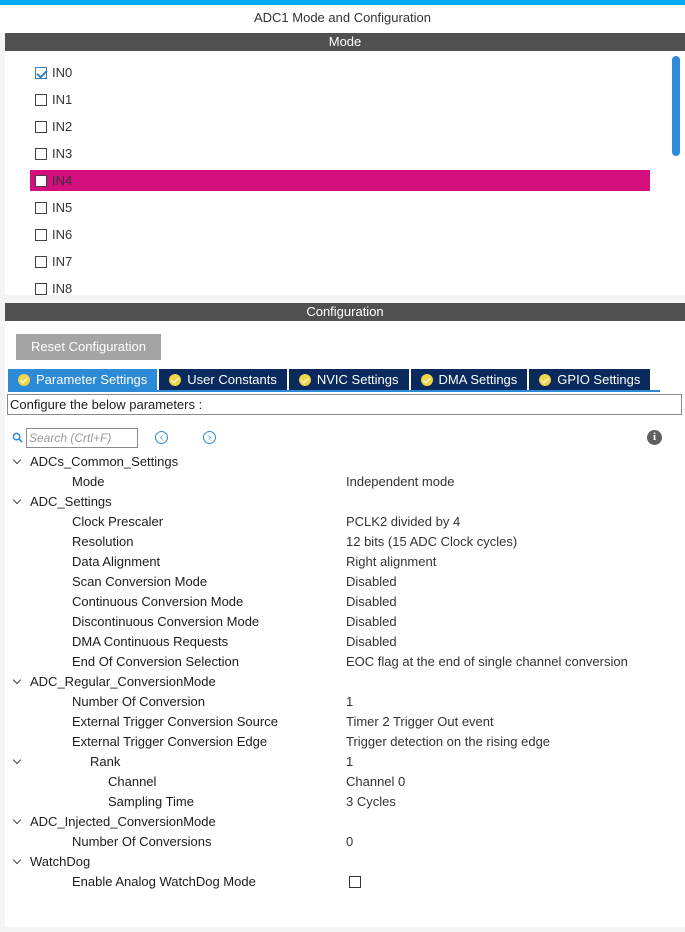  What do you see at coordinates (371, 802) in the screenshot?
I see `param-value: 3 Cycles` at bounding box center [371, 802].